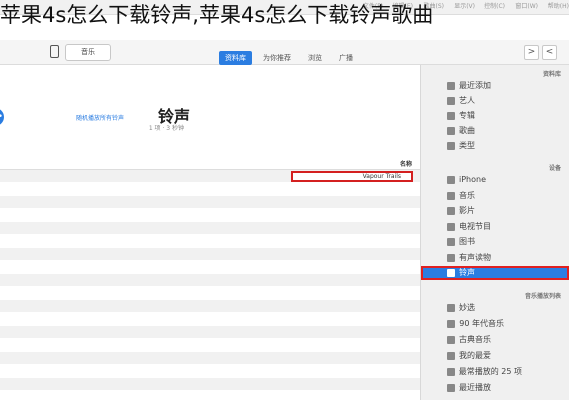 This screenshot has width=569, height=404. What do you see at coordinates (451, 116) in the screenshot?
I see `album-icon` at bounding box center [451, 116].